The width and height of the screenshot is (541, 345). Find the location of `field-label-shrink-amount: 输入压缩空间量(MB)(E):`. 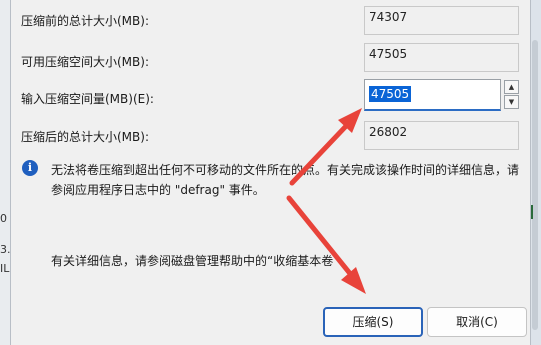

field-label-shrink-amount: 输入压缩空间量(MB)(E): is located at coordinates (87, 99).